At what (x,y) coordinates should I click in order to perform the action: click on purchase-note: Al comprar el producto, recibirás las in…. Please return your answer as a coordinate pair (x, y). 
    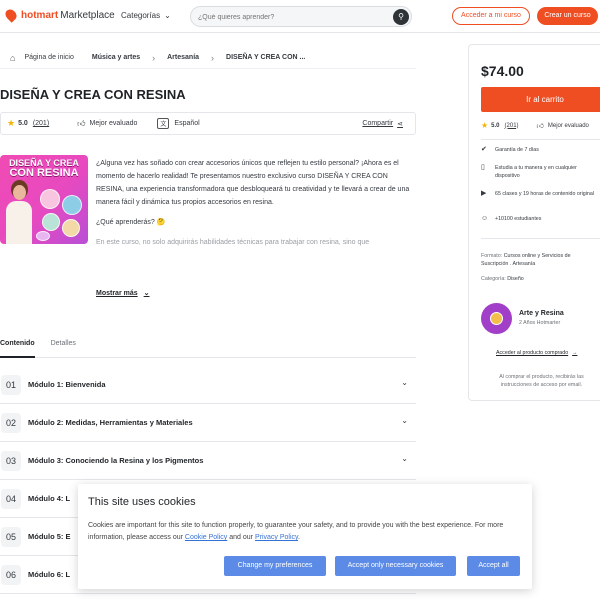
    Looking at the image, I should click on (541, 381).